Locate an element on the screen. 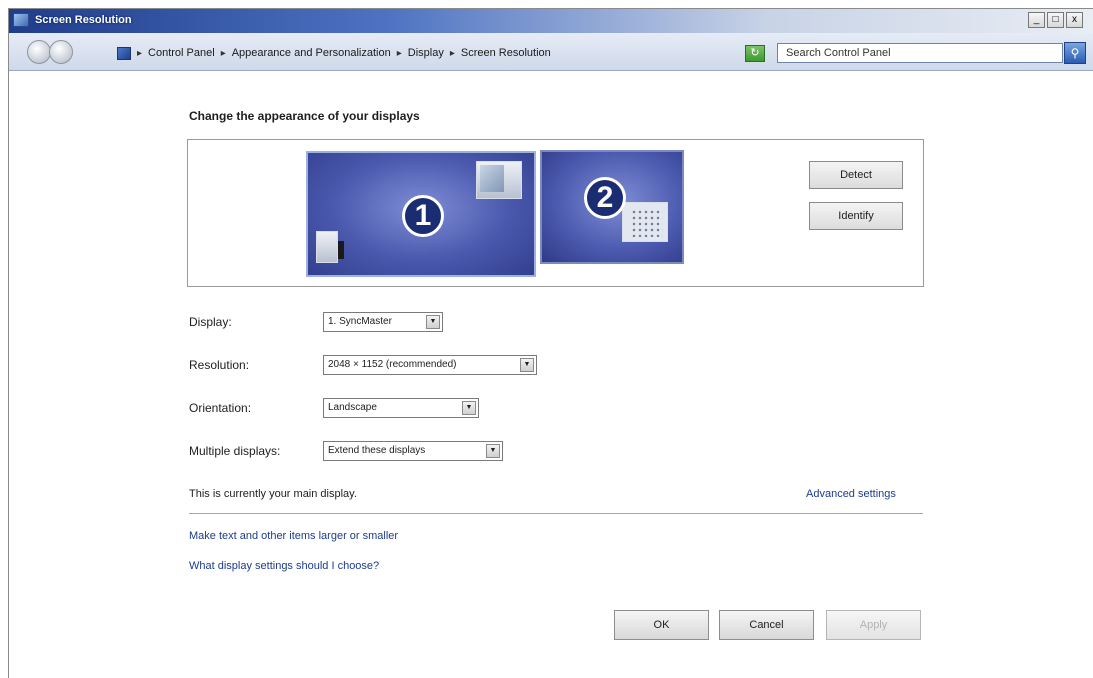  display-value: 1. SyncMaster is located at coordinates (360, 321).